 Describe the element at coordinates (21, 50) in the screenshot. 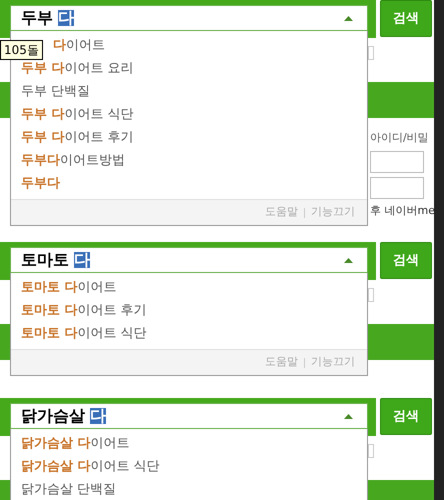

I see `tooltip: 105돌` at that location.